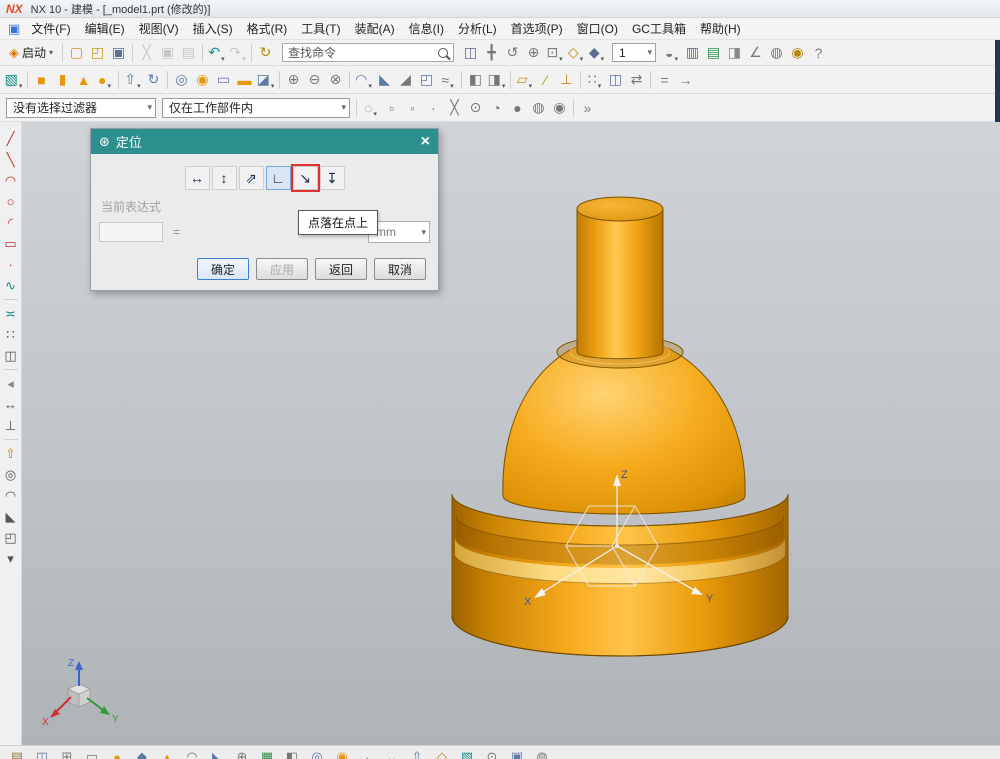  Describe the element at coordinates (11, 516) in the screenshot. I see `chamfer-shortcut-icon: ◣` at that location.